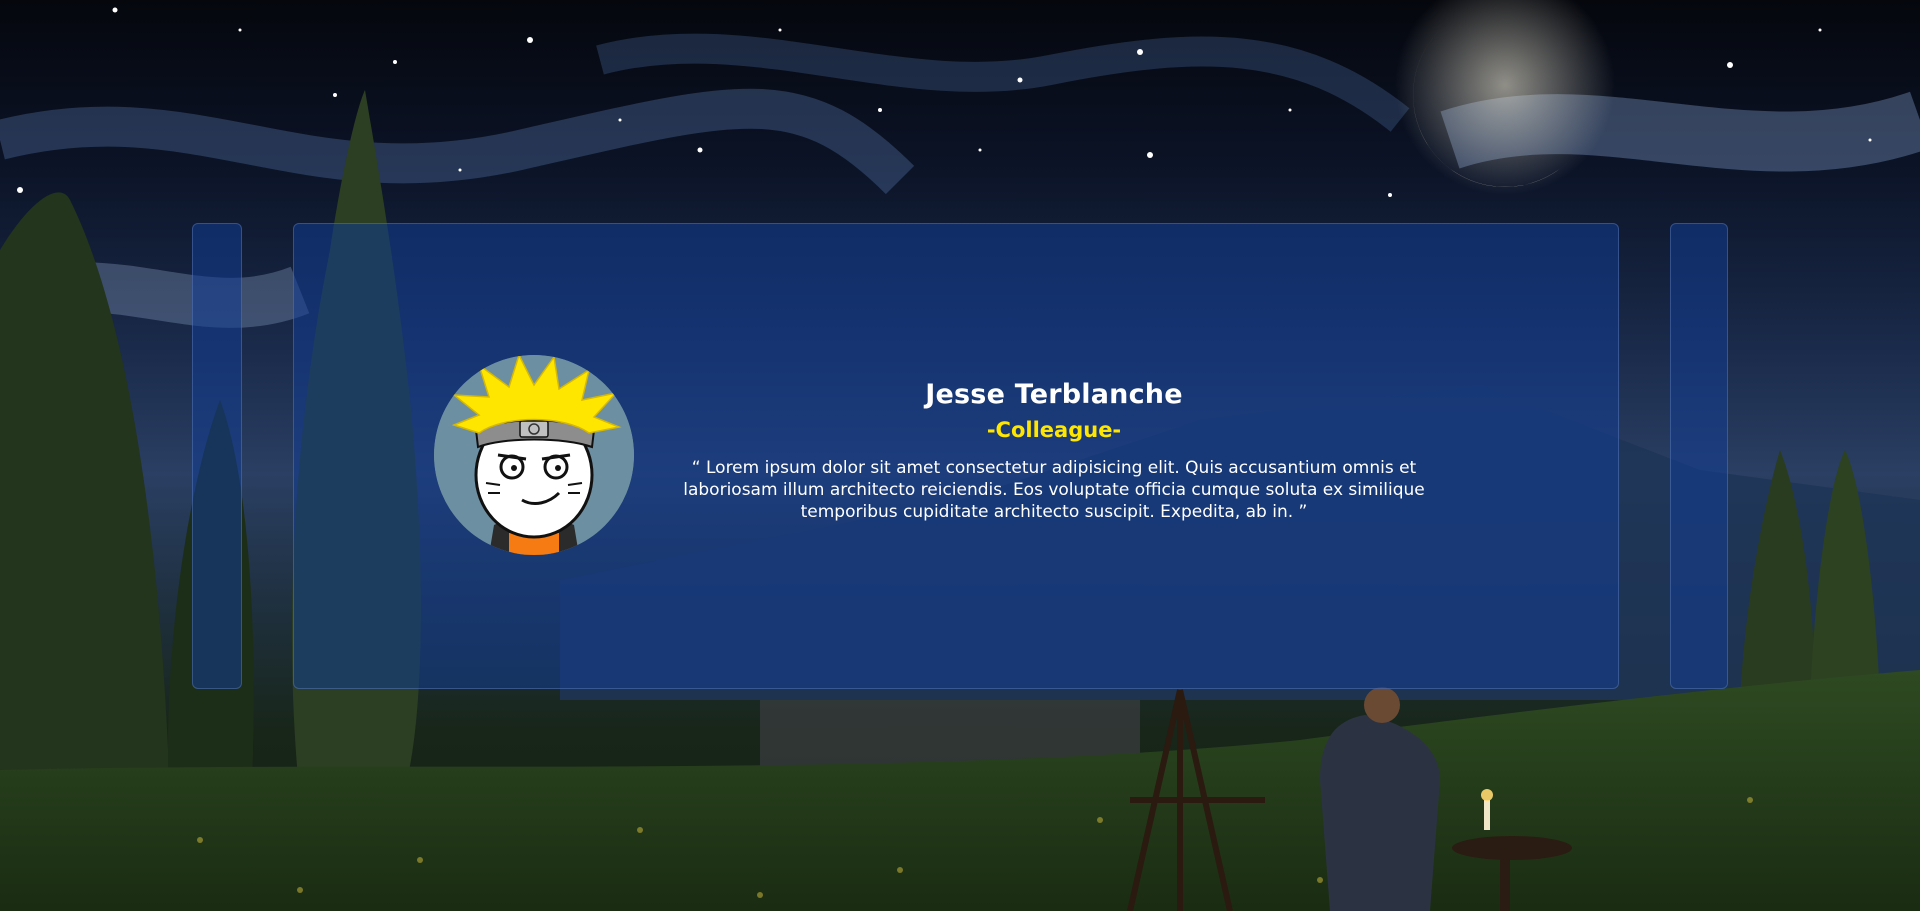 This screenshot has height=911, width=1920. What do you see at coordinates (1699, 456) in the screenshot?
I see `carousel-next-card` at bounding box center [1699, 456].